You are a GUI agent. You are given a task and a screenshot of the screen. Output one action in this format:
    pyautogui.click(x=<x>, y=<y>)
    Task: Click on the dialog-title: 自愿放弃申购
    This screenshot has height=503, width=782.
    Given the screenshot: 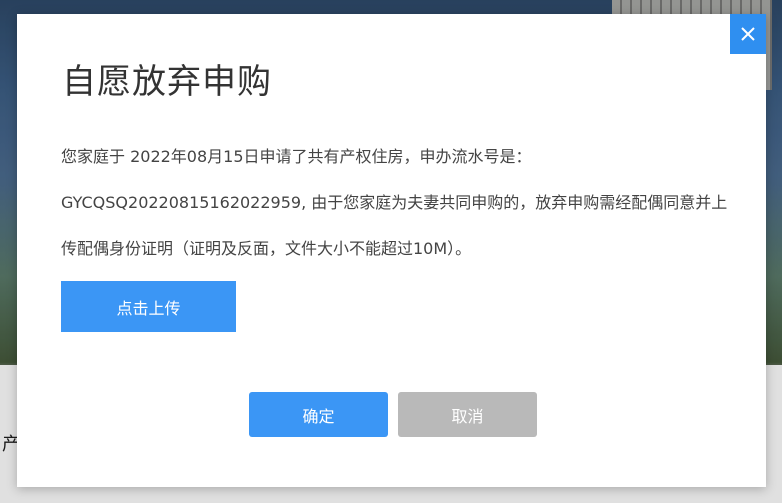 What is the action you would take?
    pyautogui.click(x=167, y=82)
    